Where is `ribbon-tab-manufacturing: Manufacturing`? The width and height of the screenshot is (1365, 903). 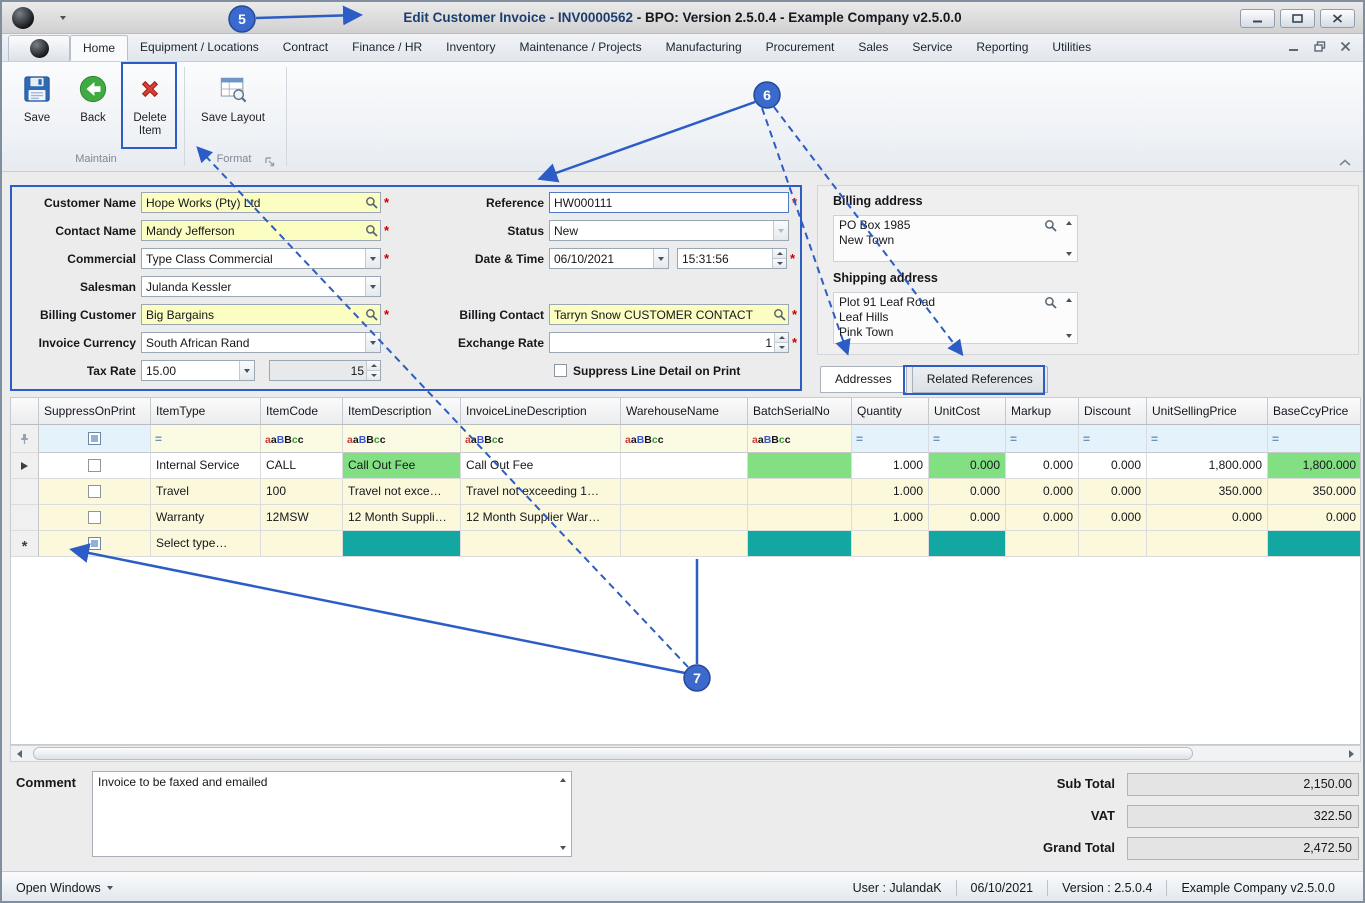 ribbon-tab-manufacturing: Manufacturing is located at coordinates (704, 48).